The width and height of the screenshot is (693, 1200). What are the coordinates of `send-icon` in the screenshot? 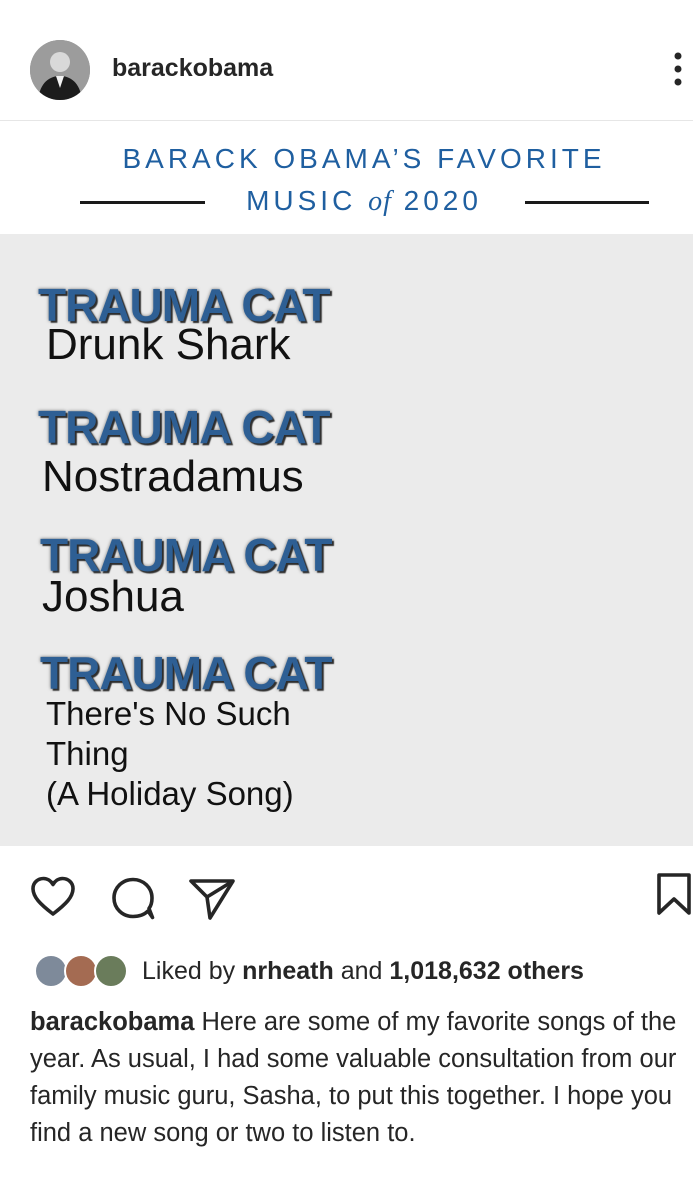 It's located at (212, 901).